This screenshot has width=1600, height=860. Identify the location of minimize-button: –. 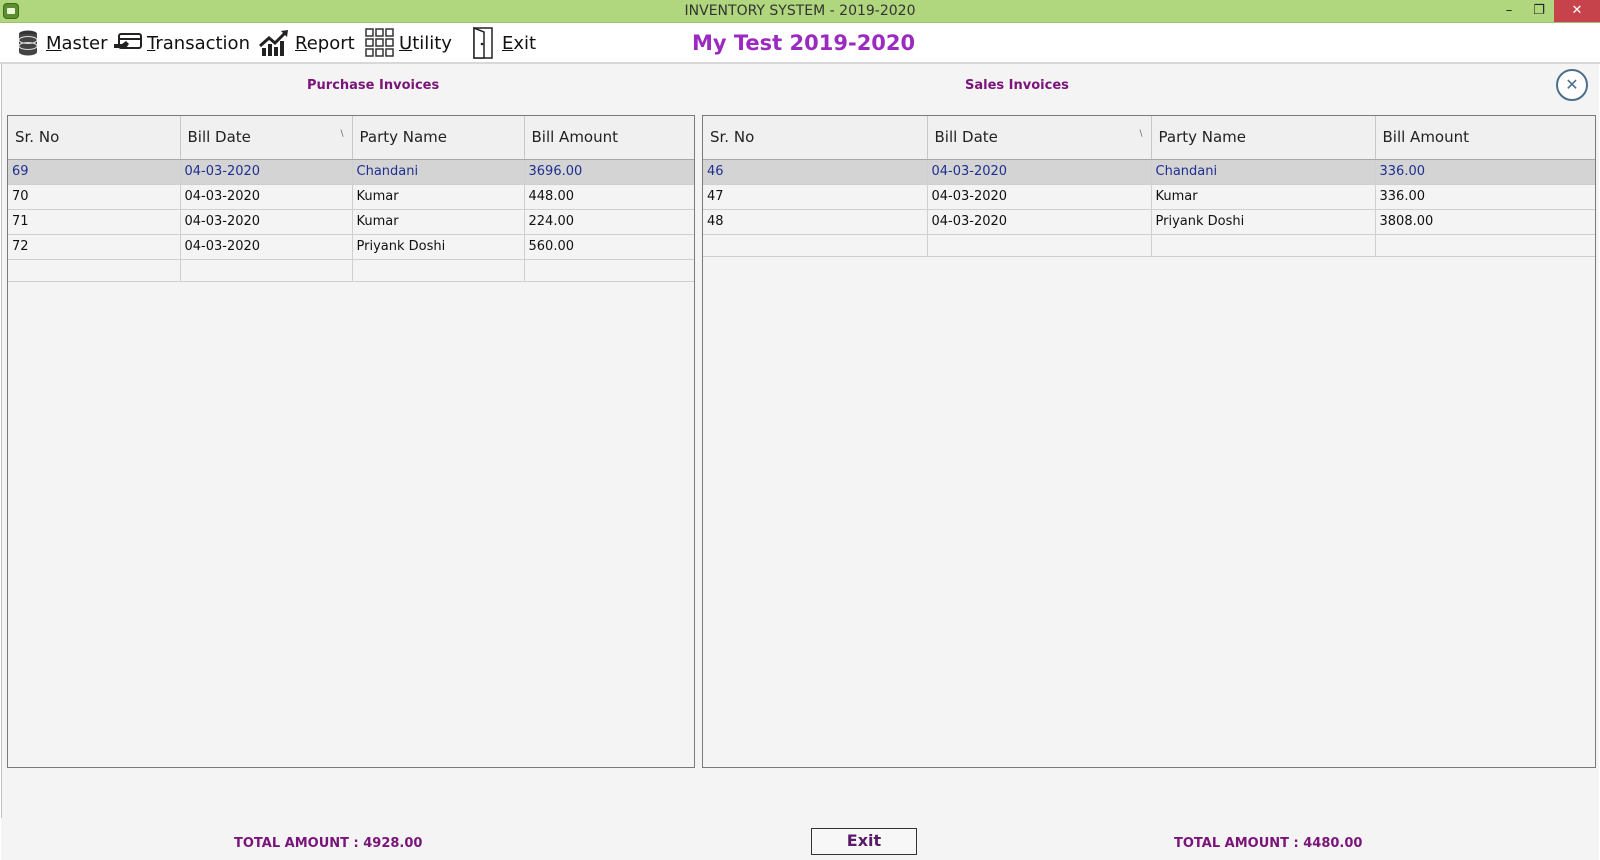
(1509, 11).